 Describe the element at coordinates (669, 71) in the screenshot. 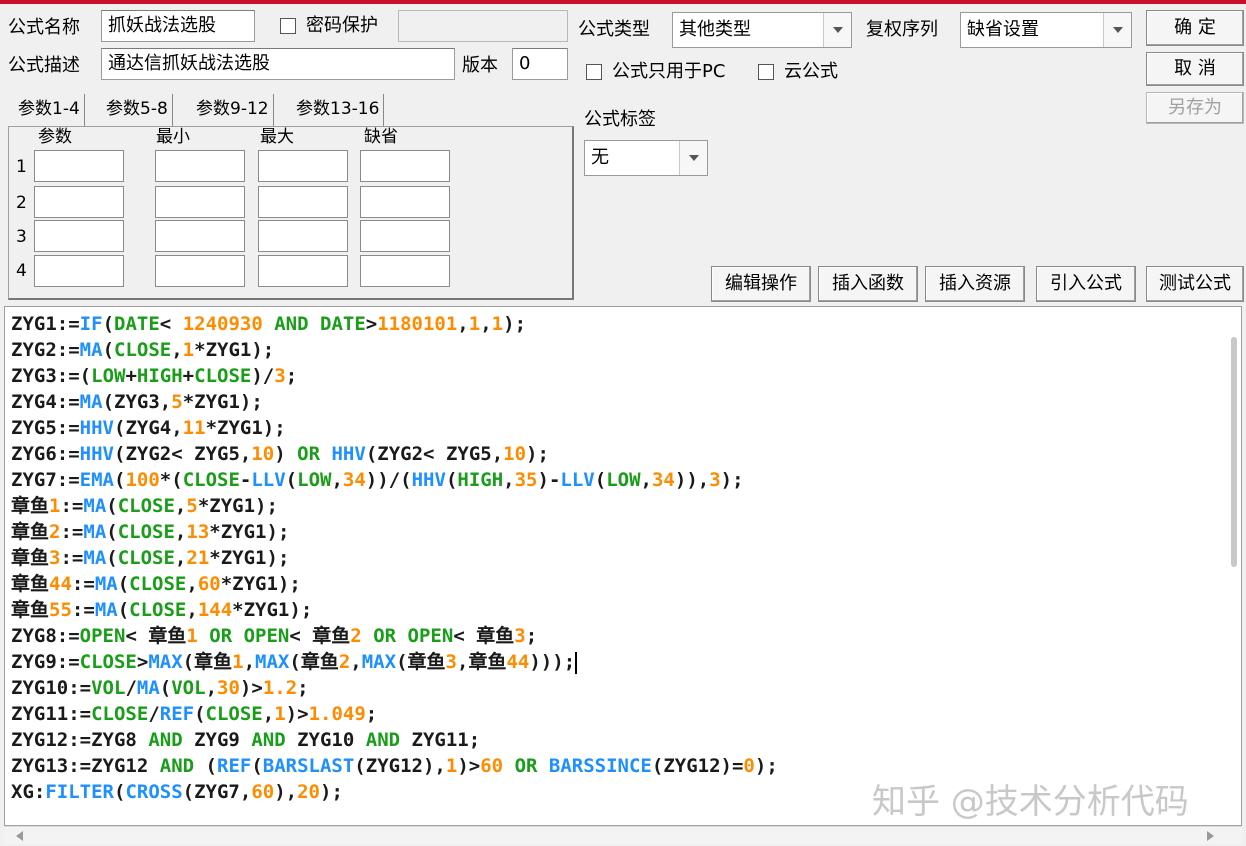

I see `pc-only-label: 公式只用于PC` at that location.